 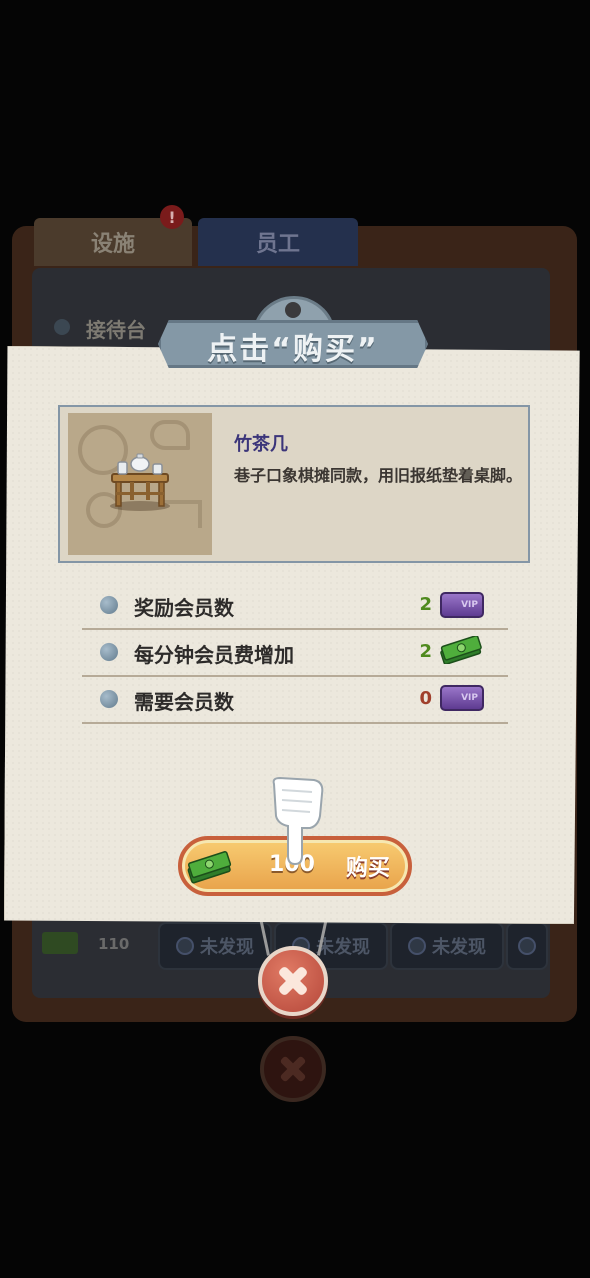 I want to click on stat-label: 每分钟会员费增加, so click(x=214, y=655).